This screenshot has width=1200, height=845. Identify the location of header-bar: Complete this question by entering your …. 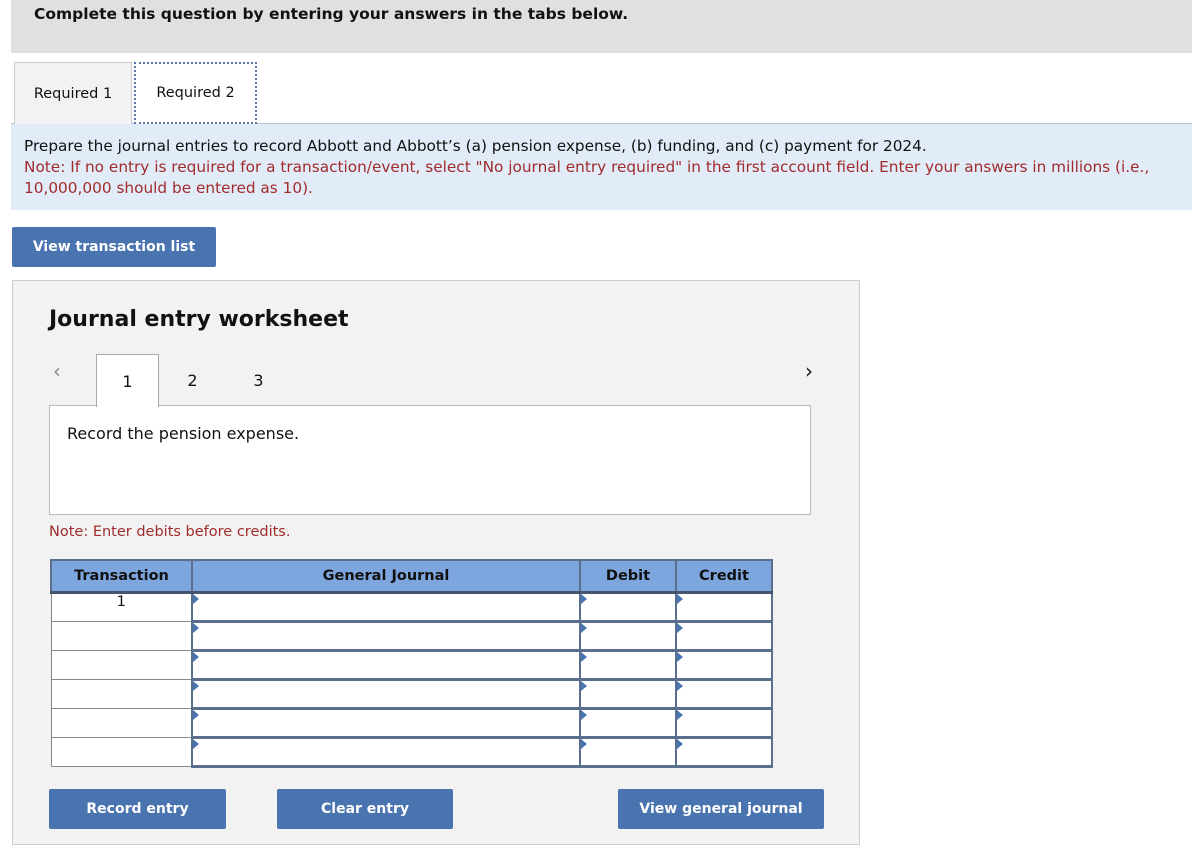
(601, 26).